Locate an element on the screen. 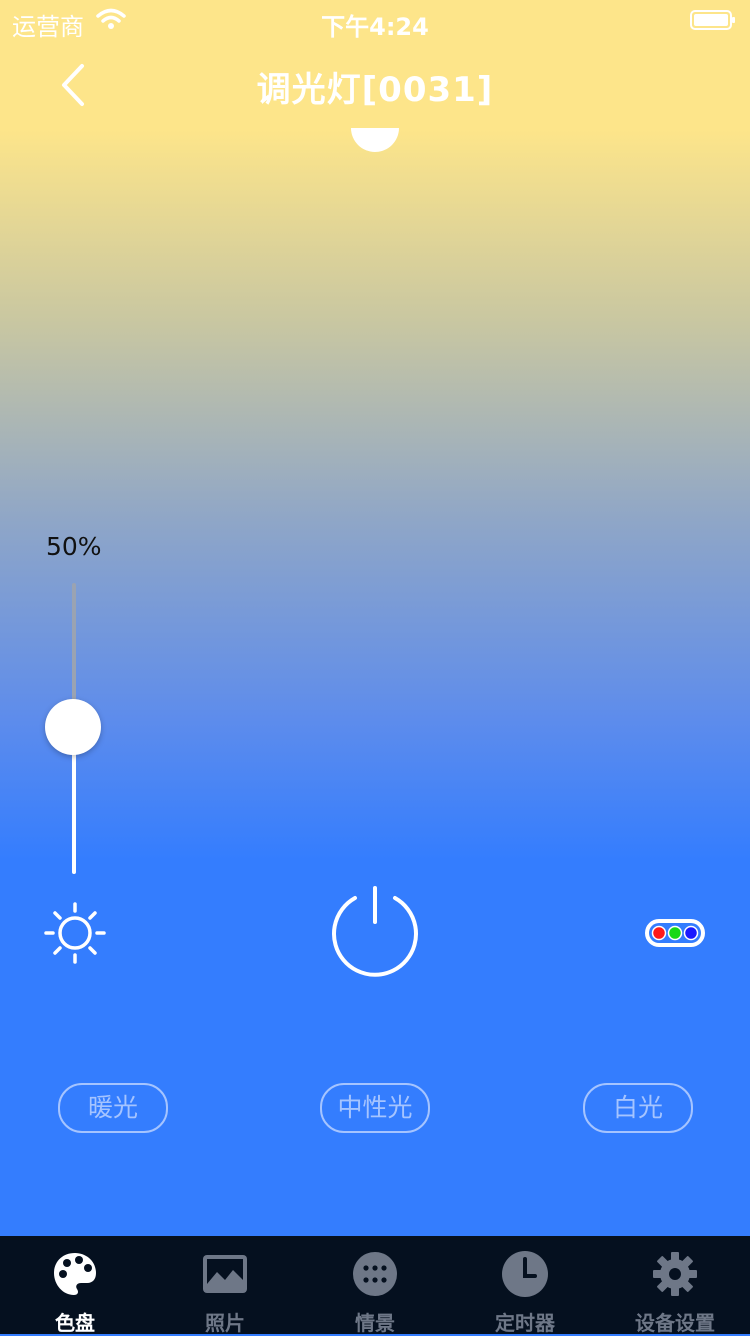 The height and width of the screenshot is (1336, 750). brightness-slider-thumb is located at coordinates (73, 727).